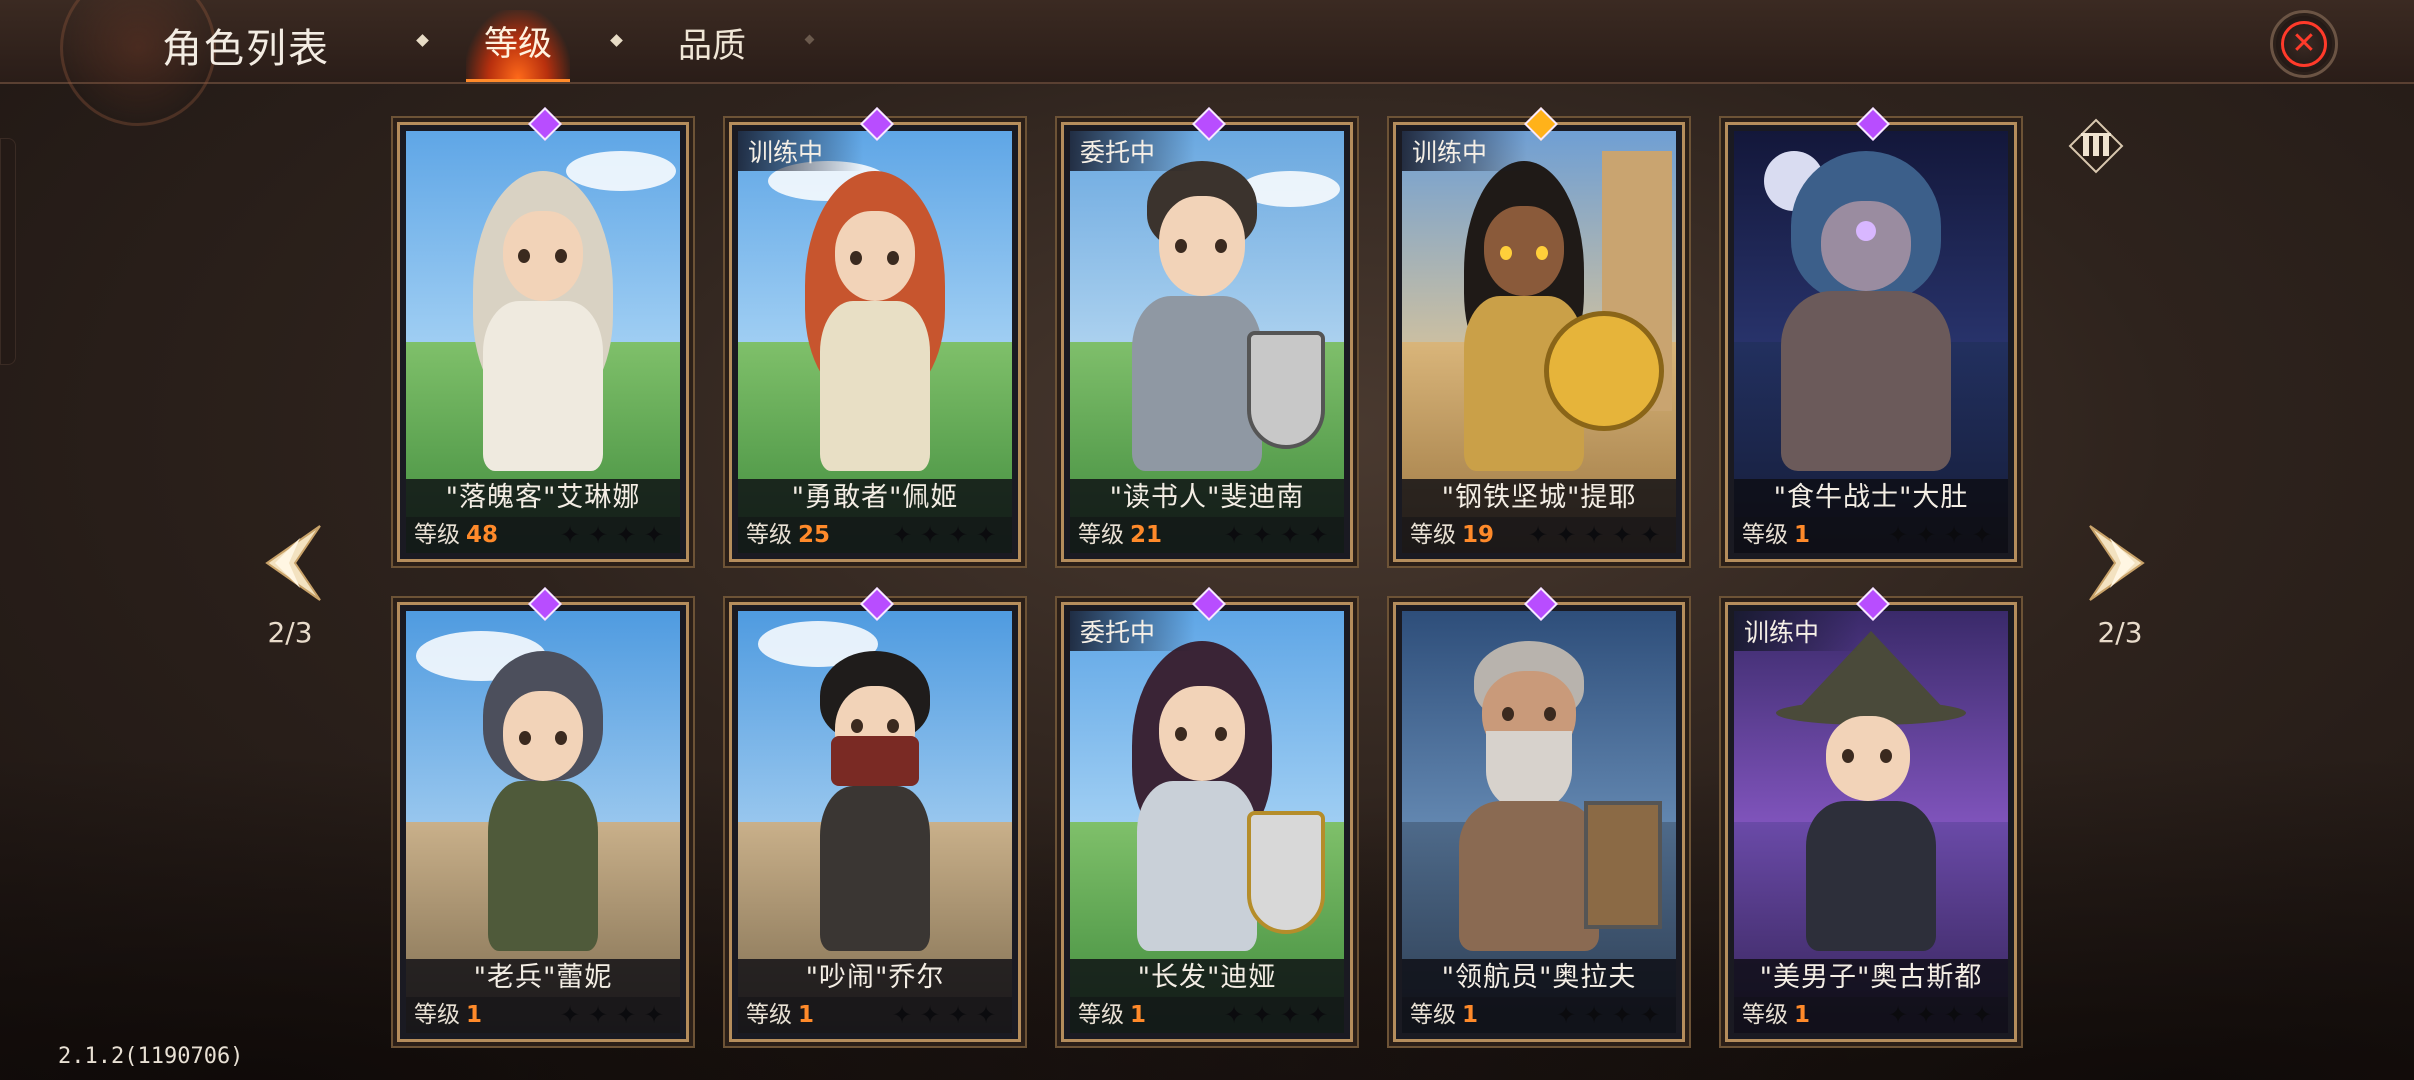  What do you see at coordinates (1539, 978) in the screenshot?
I see `character-name: "领航员"奥拉夫` at bounding box center [1539, 978].